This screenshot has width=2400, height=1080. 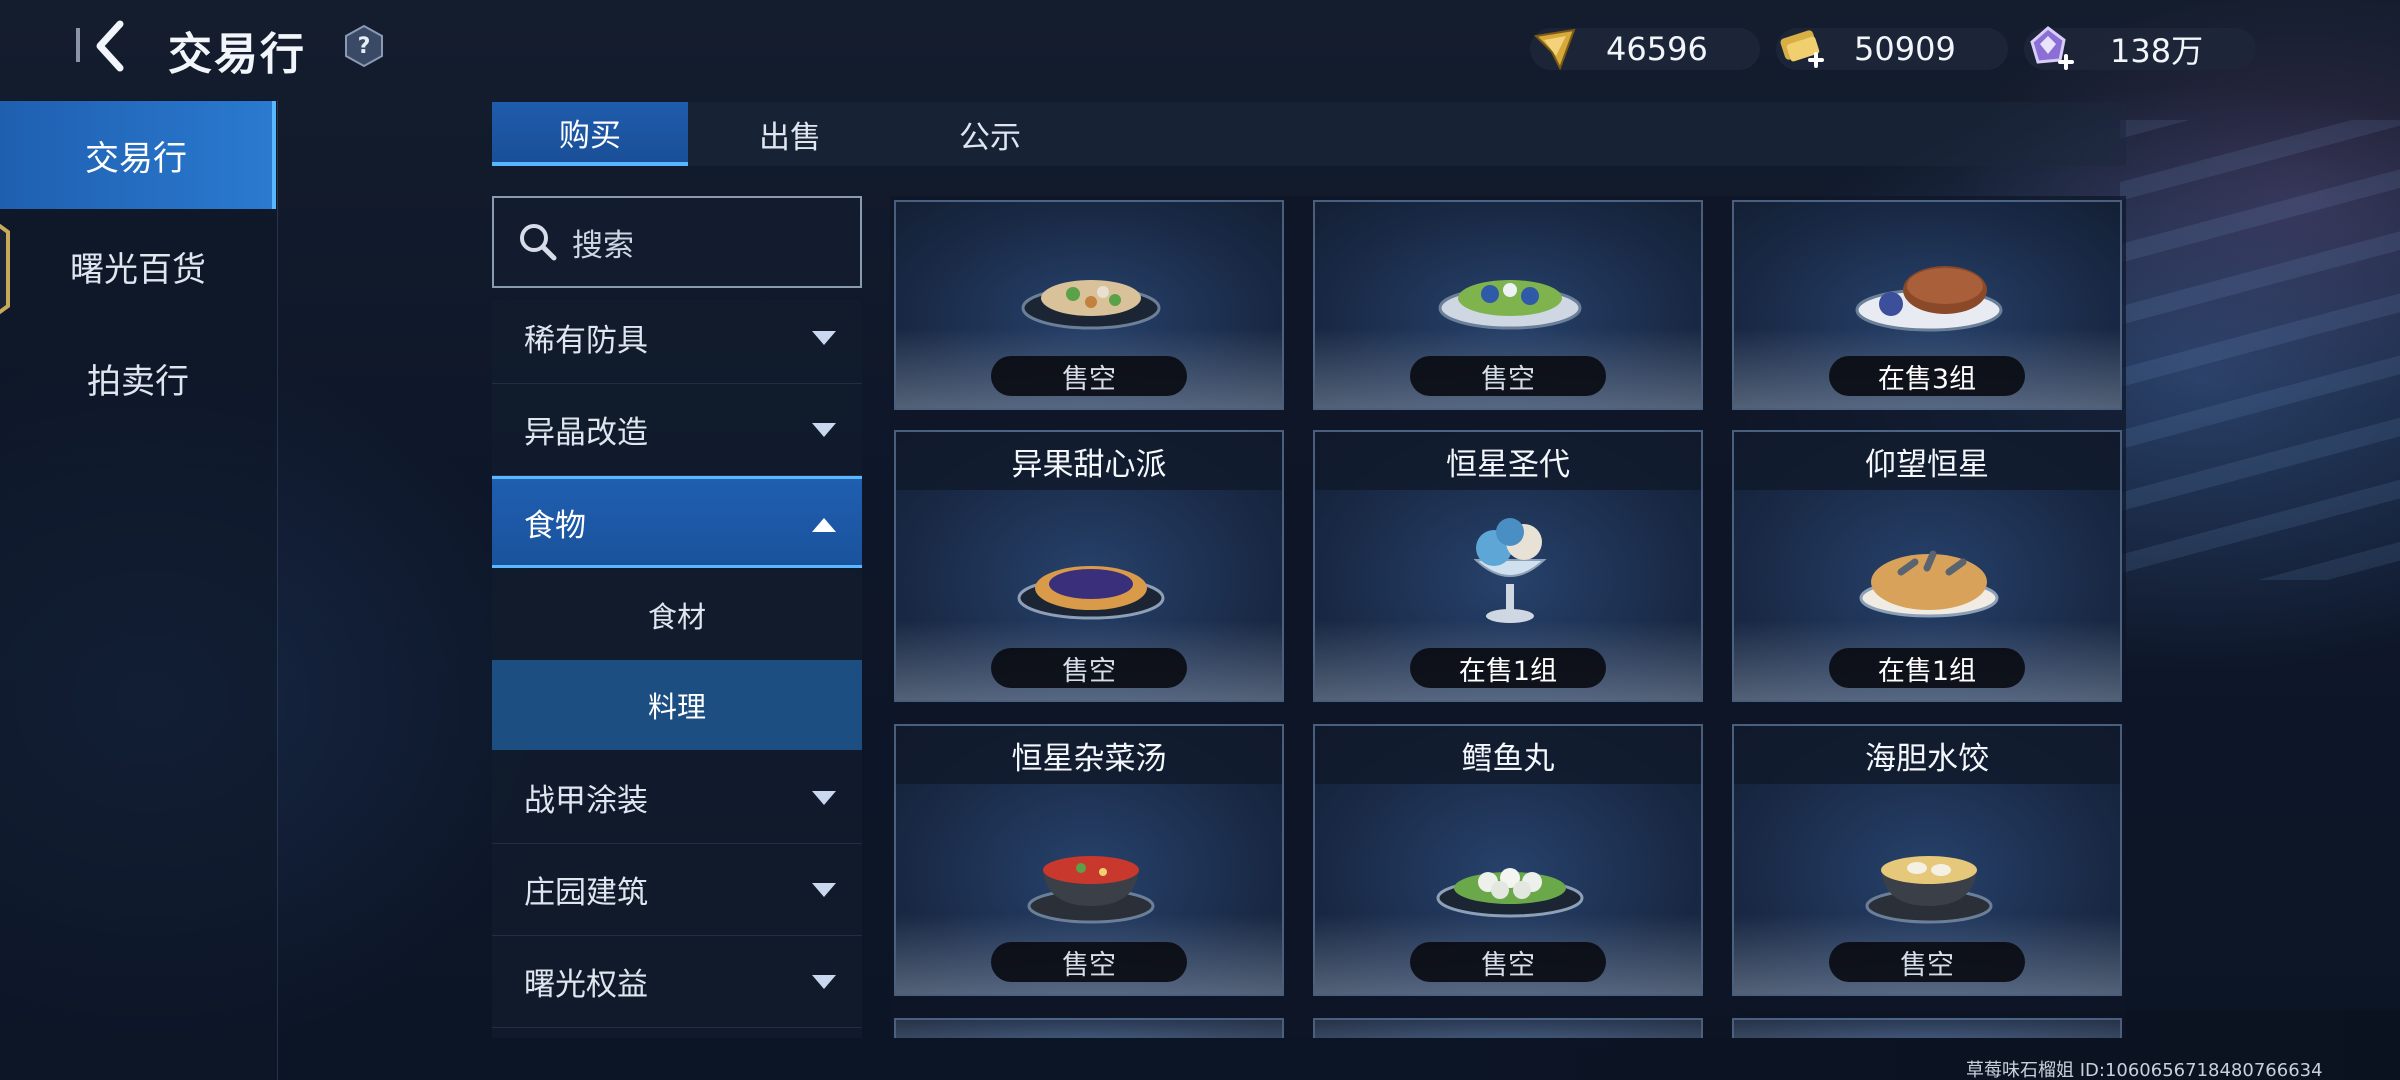 What do you see at coordinates (1554, 49) in the screenshot?
I see `gold-wing-currency-icon` at bounding box center [1554, 49].